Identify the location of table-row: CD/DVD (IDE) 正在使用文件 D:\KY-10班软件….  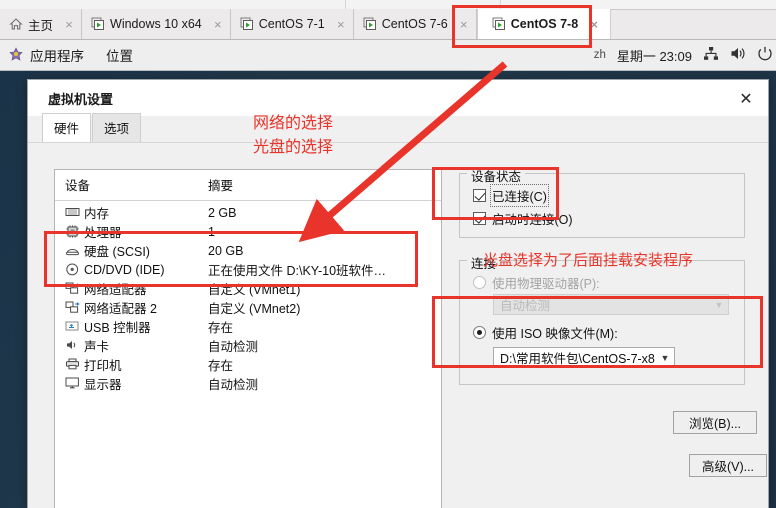
(248, 269).